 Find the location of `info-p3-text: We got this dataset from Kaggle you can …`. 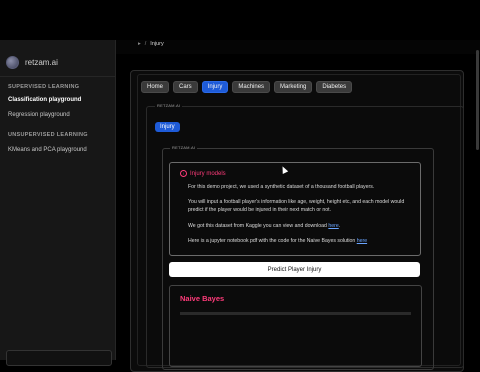

info-p3-text: We got this dataset from Kaggle you can … is located at coordinates (258, 226).